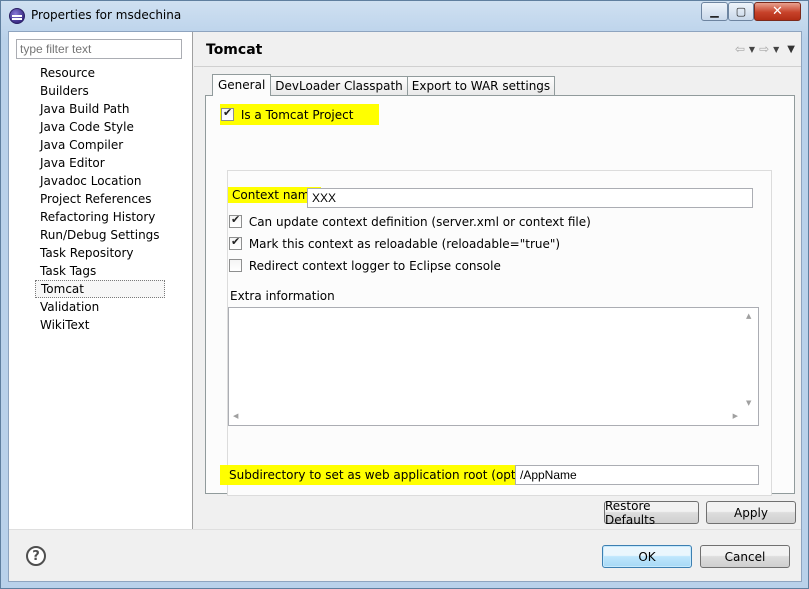 The image size is (809, 589). I want to click on view-menu-icon: ▼, so click(791, 49).